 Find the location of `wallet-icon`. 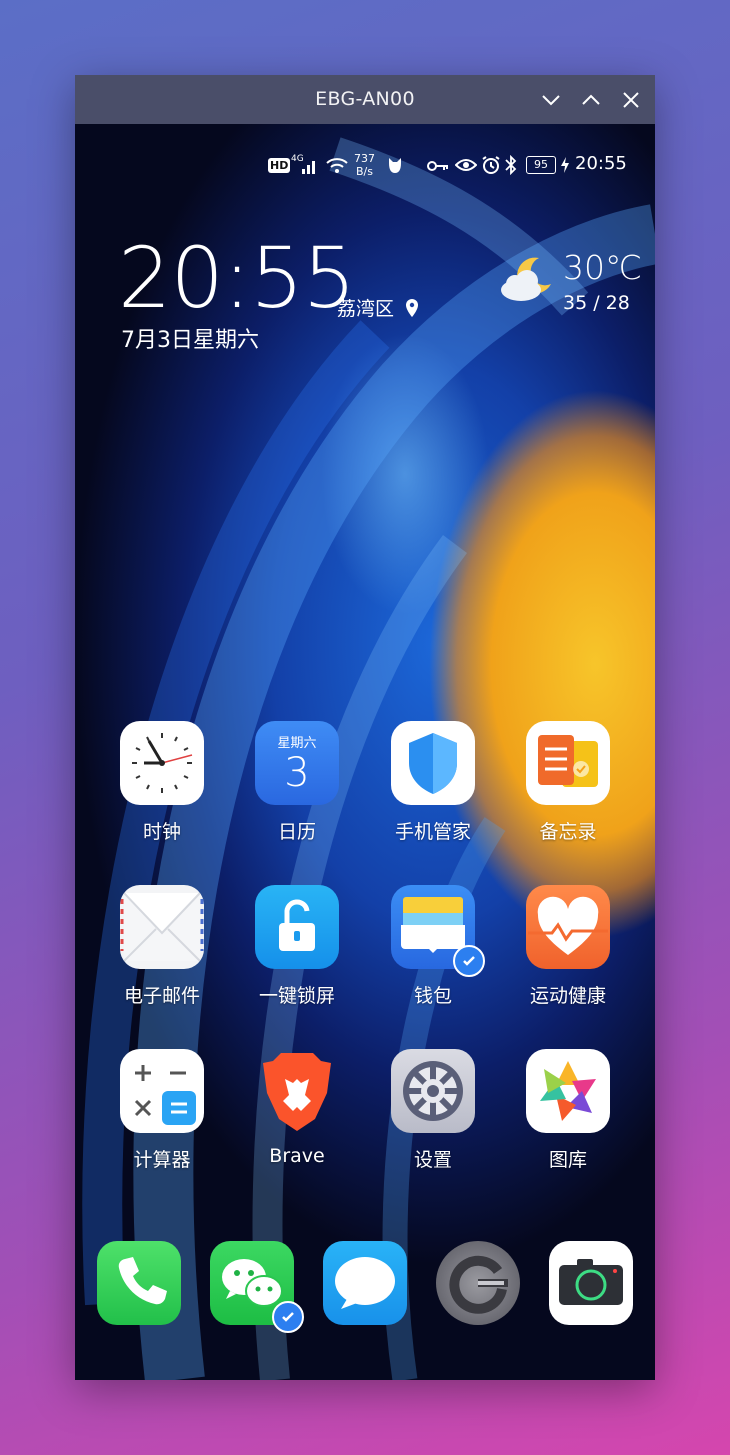

wallet-icon is located at coordinates (438, 931).